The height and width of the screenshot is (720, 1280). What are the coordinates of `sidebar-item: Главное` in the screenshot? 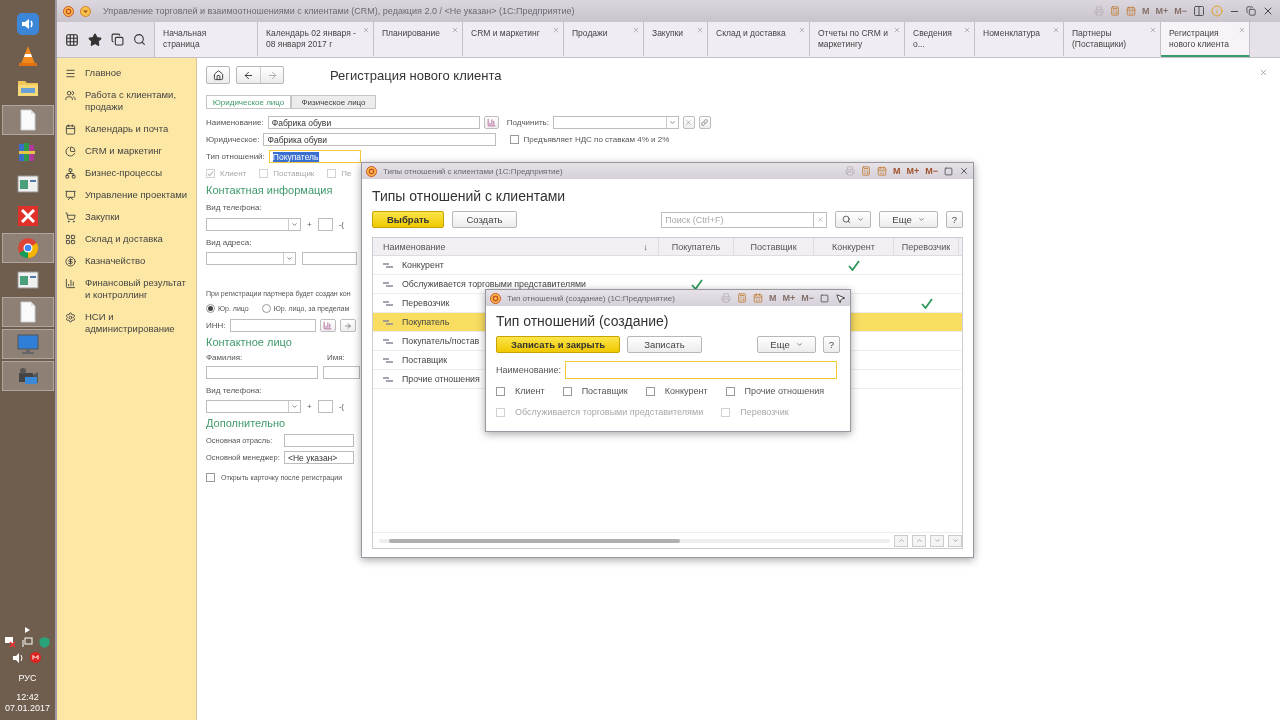 It's located at (126, 73).